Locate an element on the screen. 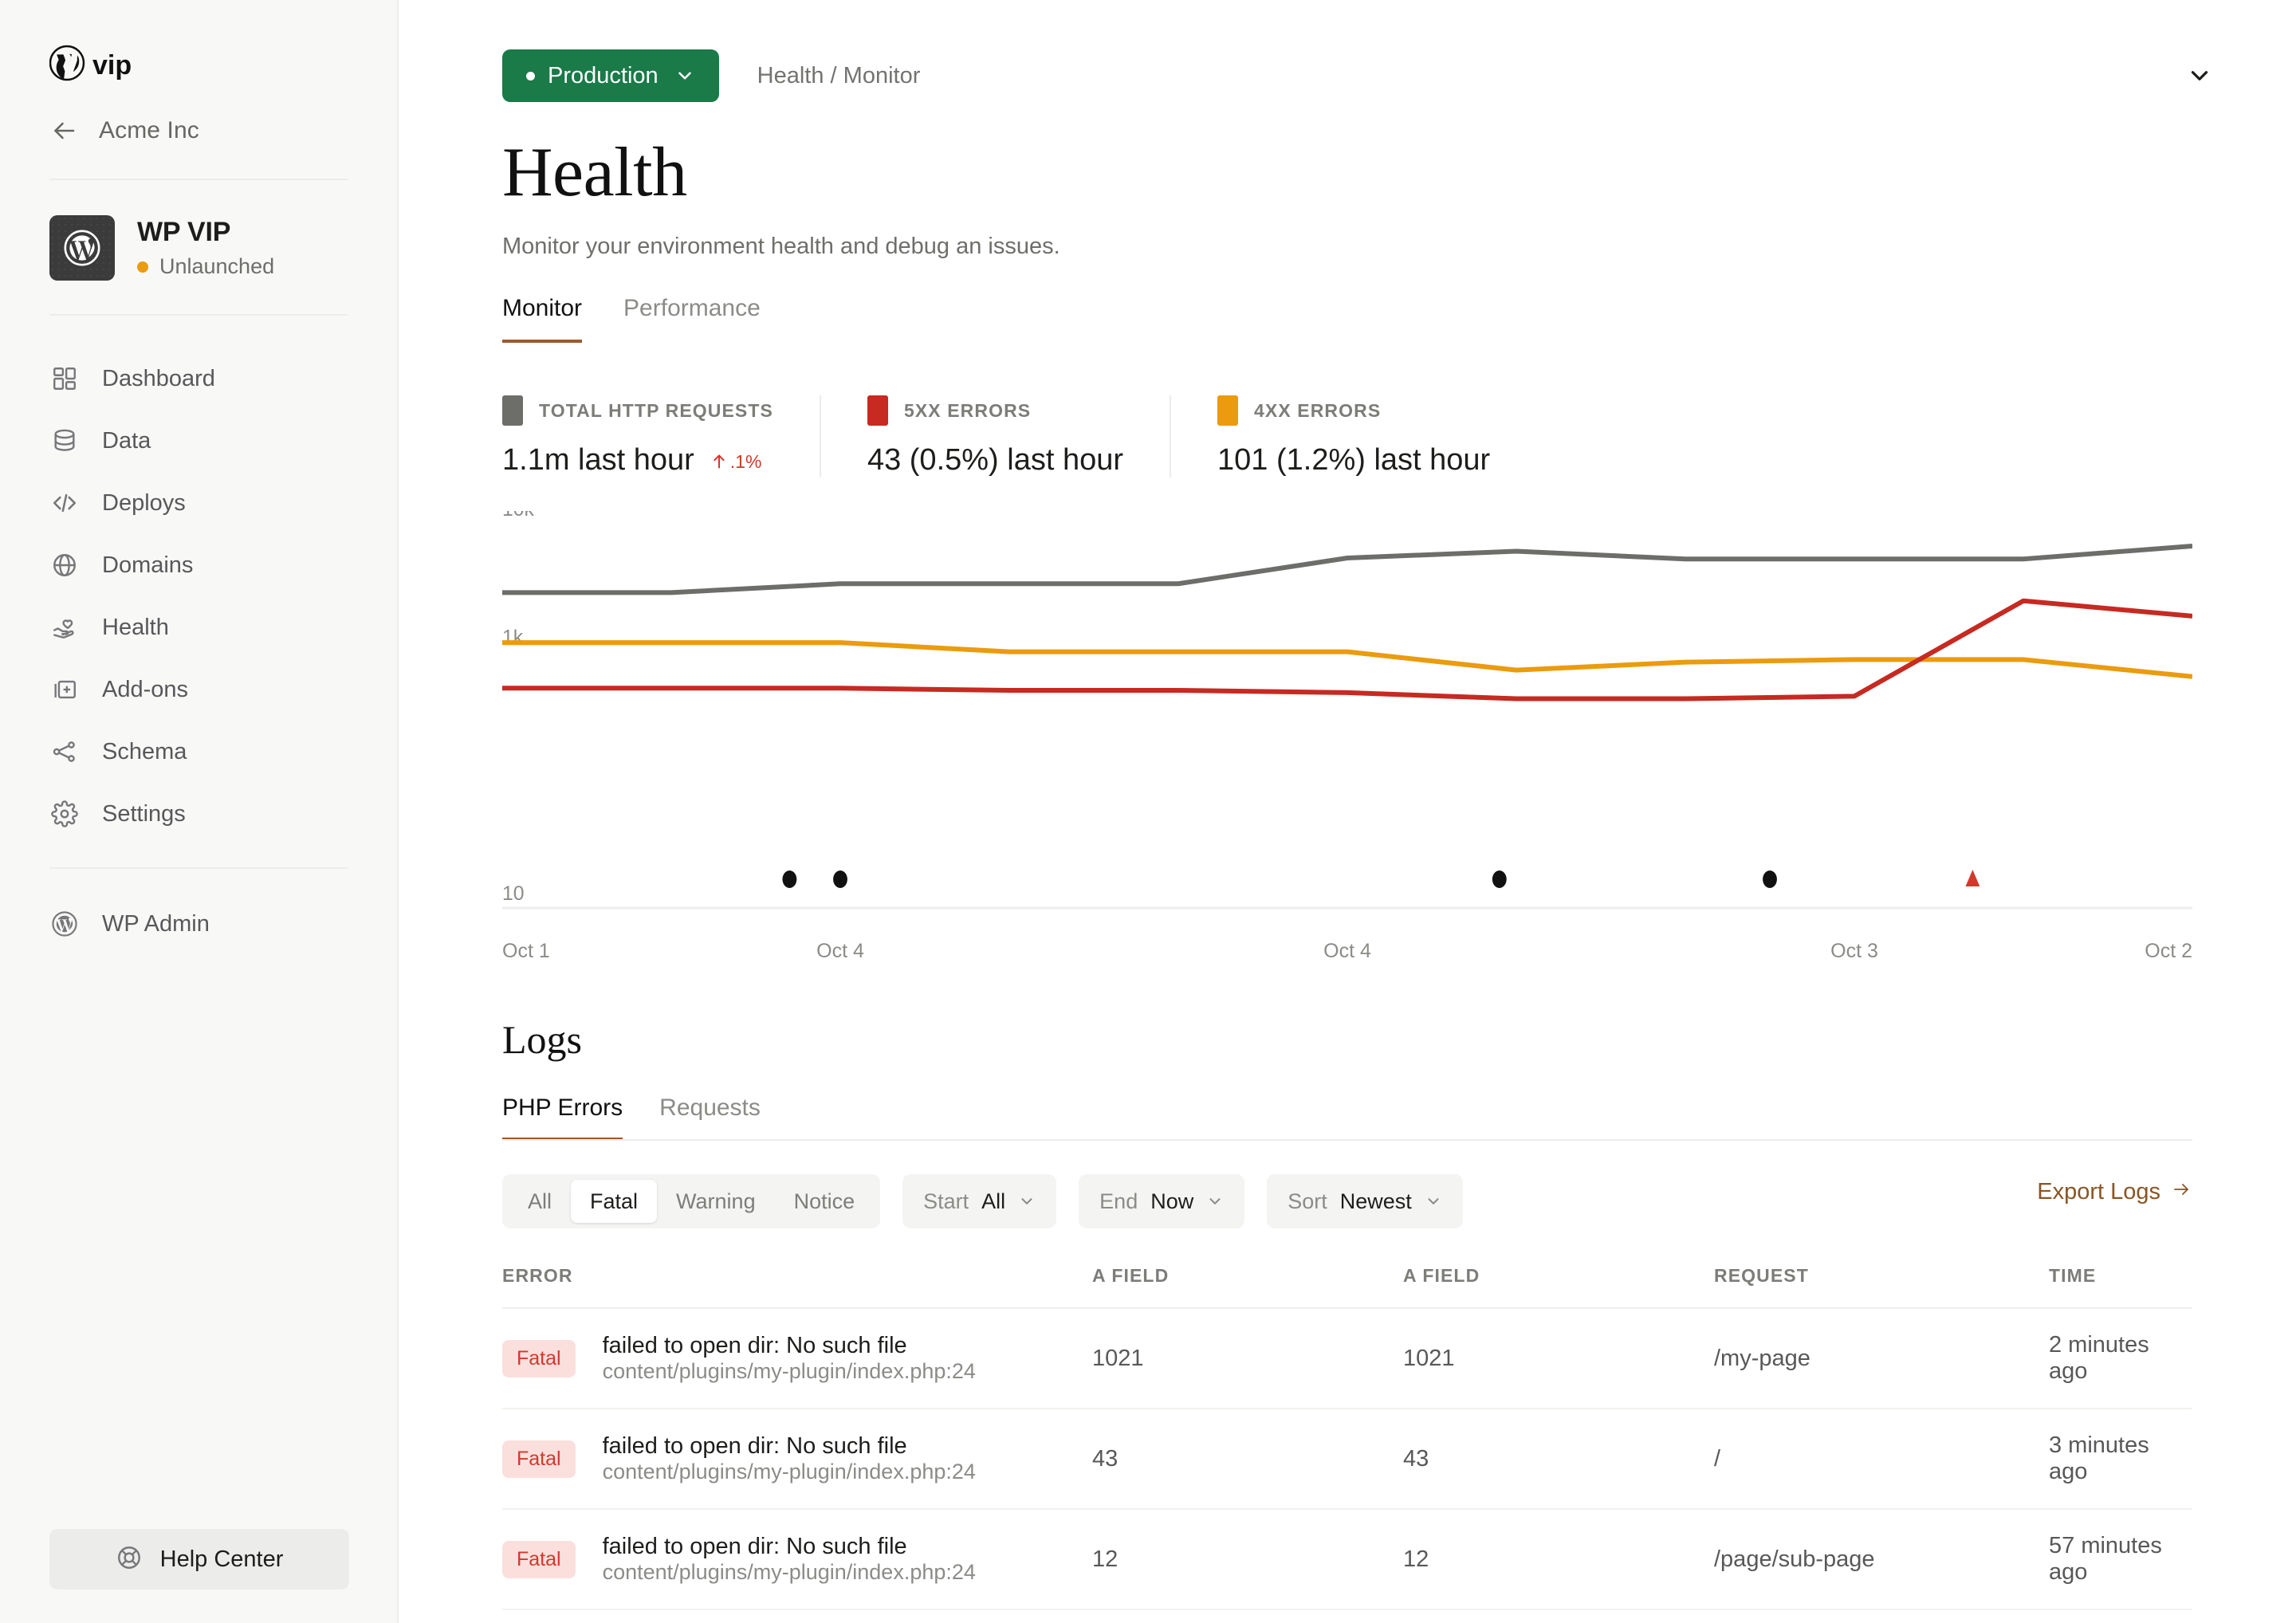 The height and width of the screenshot is (1623, 2296). column-header-error: ERROR is located at coordinates (537, 1275).